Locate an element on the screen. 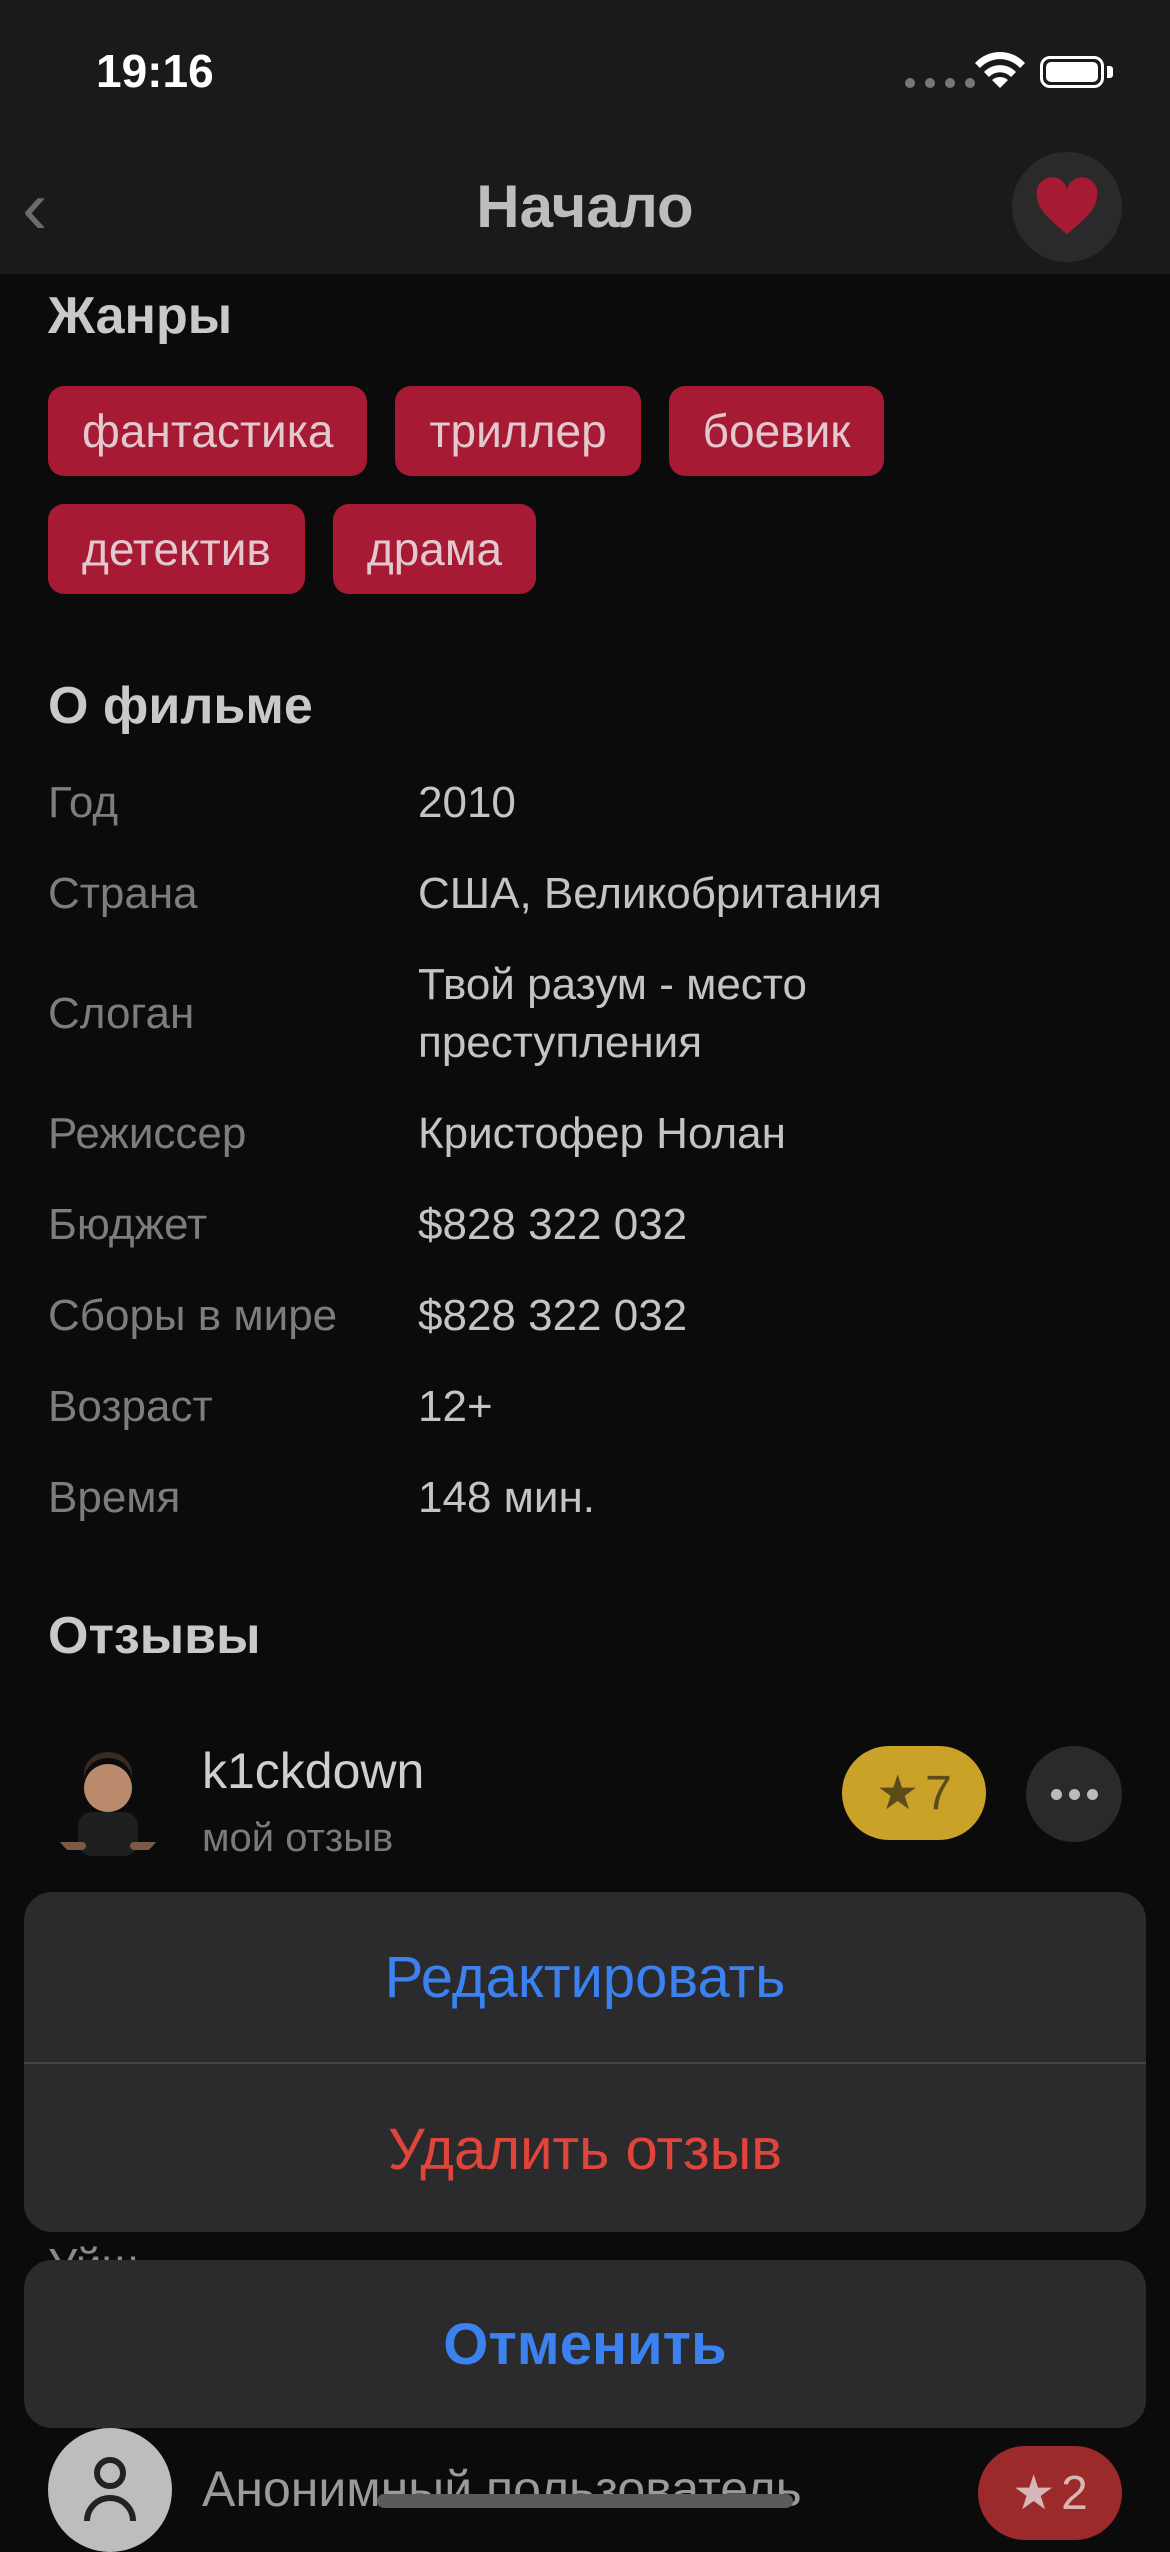 The image size is (1170, 2552). info-value: США, Великобритания is located at coordinates (650, 893).